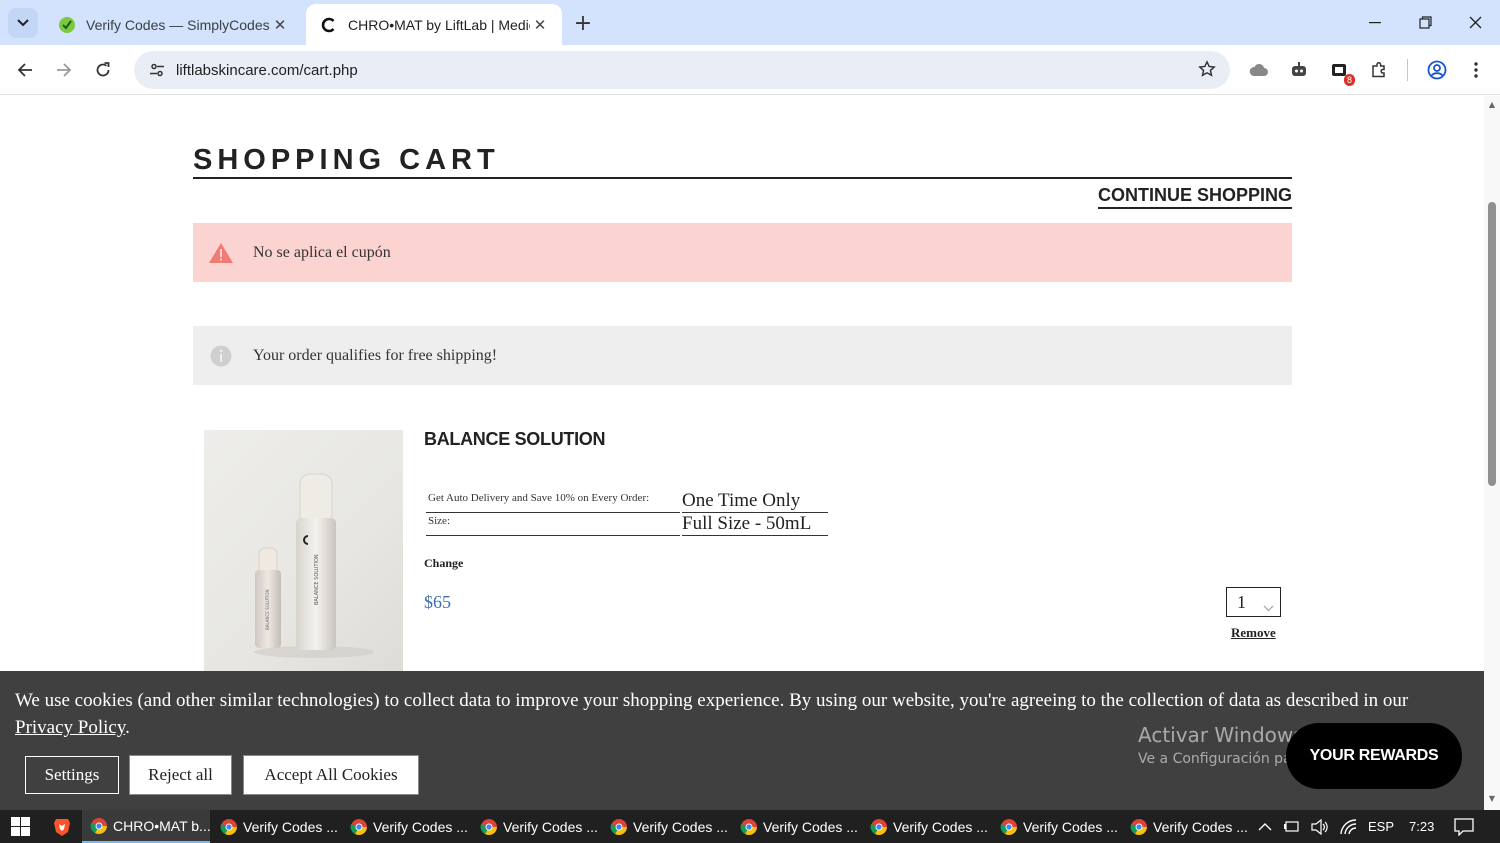  What do you see at coordinates (1437, 70) in the screenshot?
I see `profile-icon` at bounding box center [1437, 70].